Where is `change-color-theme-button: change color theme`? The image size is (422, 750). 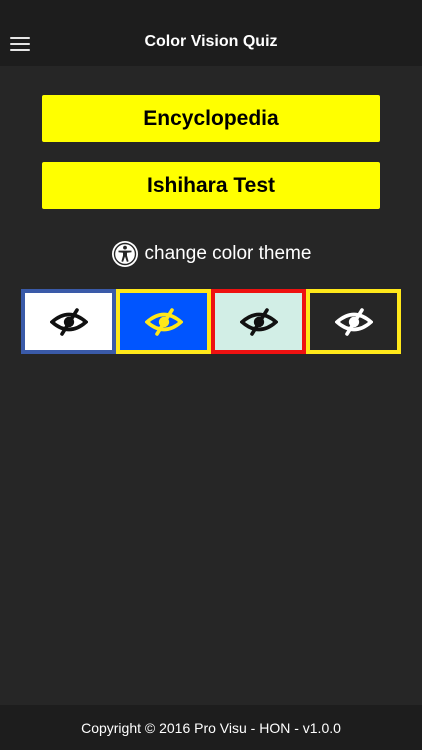
change-color-theme-button: change color theme is located at coordinates (211, 254).